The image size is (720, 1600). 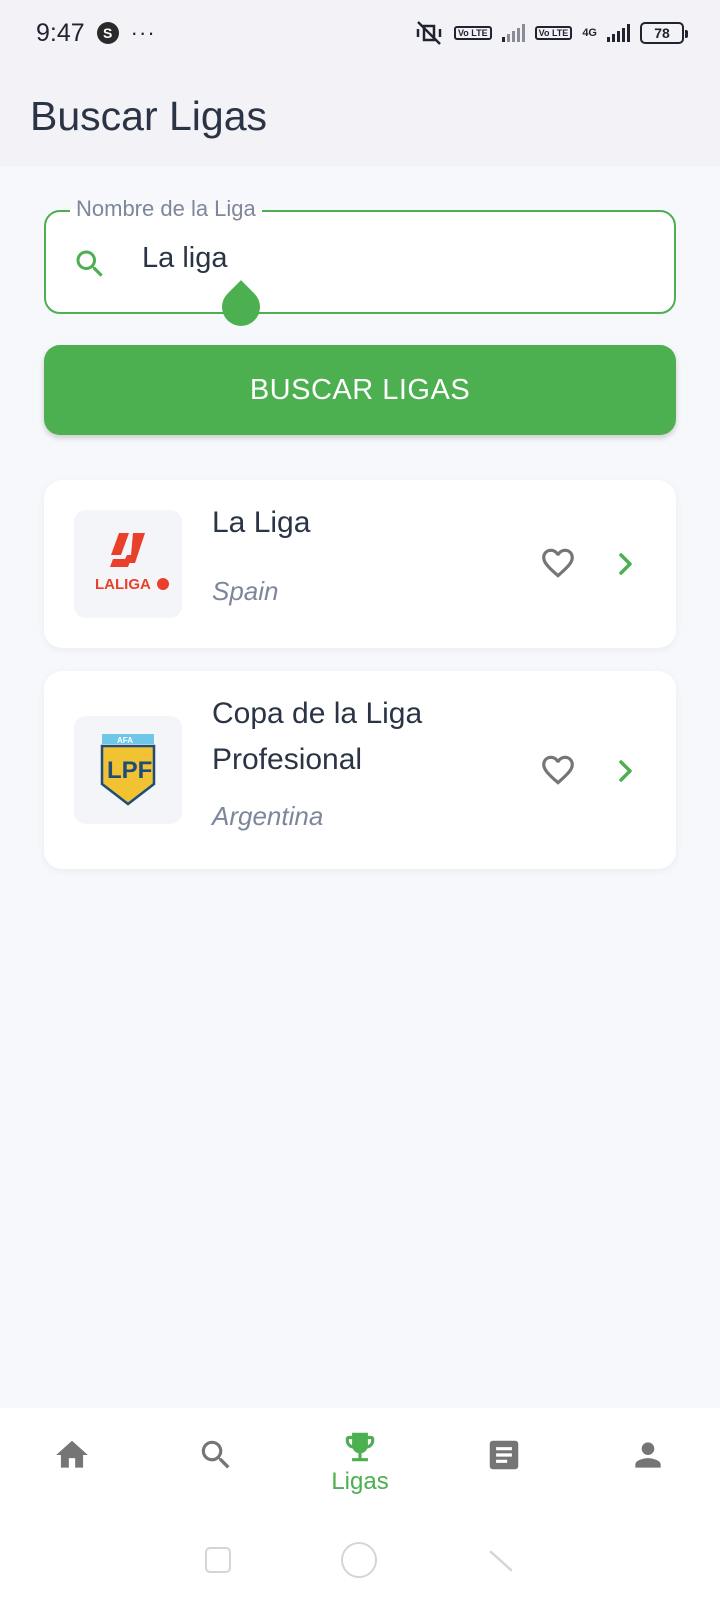 I want to click on search-input: La liga, so click(x=184, y=258).